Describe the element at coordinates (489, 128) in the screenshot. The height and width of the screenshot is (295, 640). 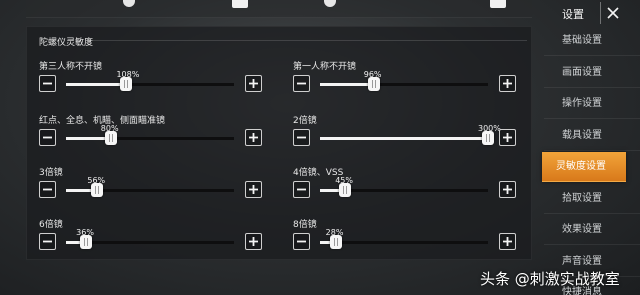
I see `slider-value: 300%` at that location.